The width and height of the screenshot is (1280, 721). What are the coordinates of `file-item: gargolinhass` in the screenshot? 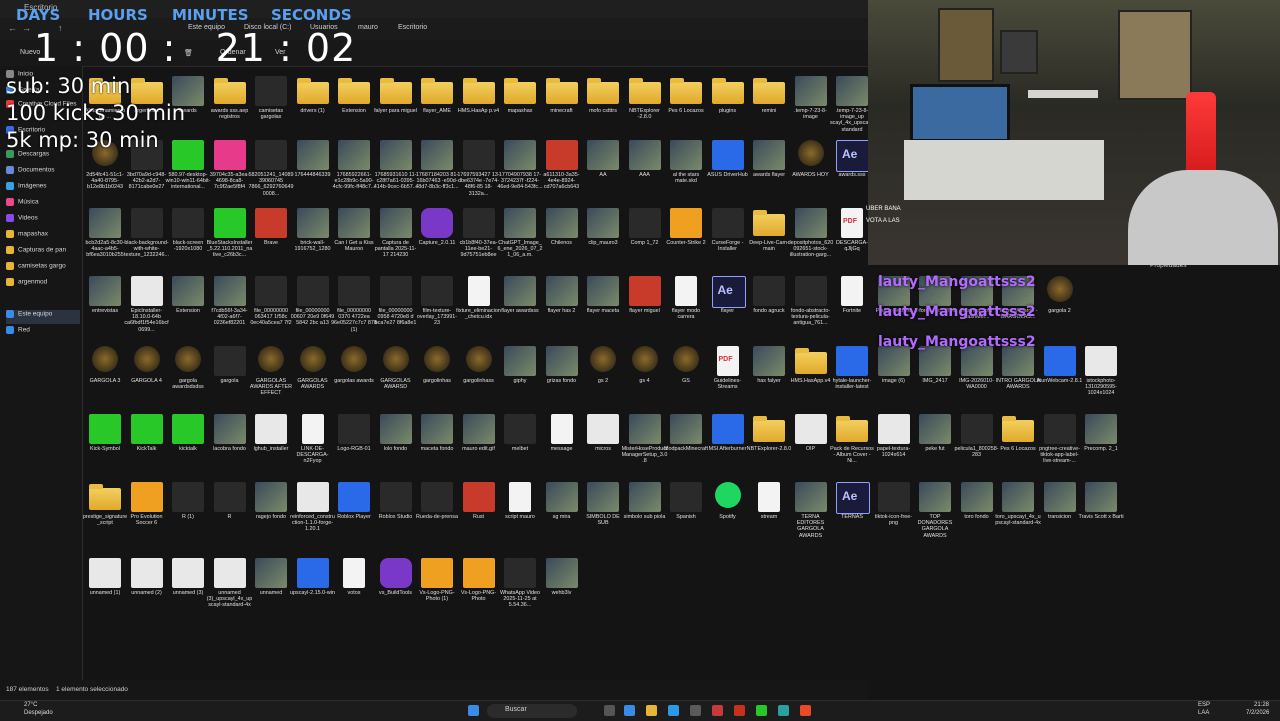 It's located at (479, 378).